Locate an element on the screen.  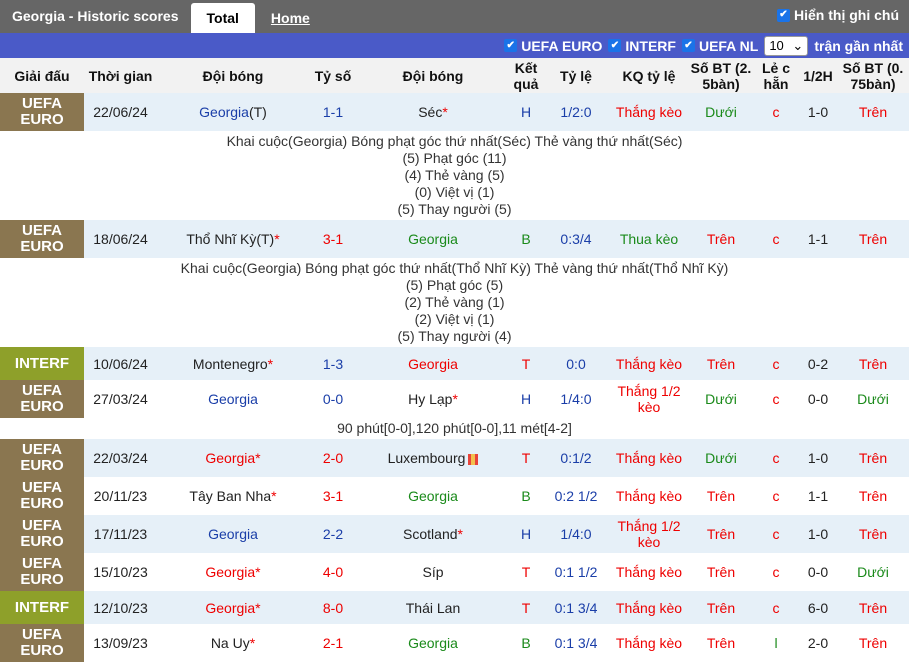
col-score: Tỷ số is located at coordinates (333, 75).